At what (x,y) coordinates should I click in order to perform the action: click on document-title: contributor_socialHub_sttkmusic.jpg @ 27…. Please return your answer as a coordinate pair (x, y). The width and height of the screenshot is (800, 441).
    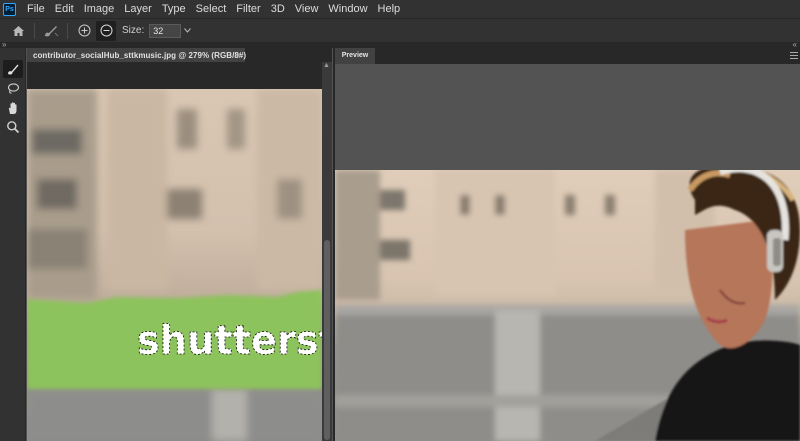
    Looking at the image, I should click on (140, 55).